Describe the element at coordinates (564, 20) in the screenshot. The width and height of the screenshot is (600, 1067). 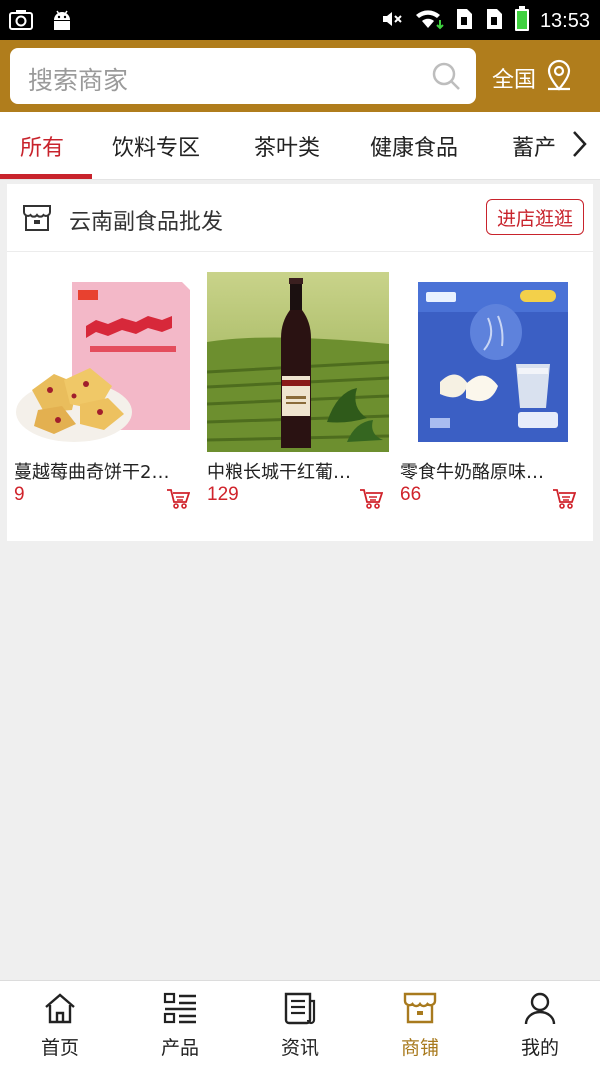
I see `clock: 13:53` at that location.